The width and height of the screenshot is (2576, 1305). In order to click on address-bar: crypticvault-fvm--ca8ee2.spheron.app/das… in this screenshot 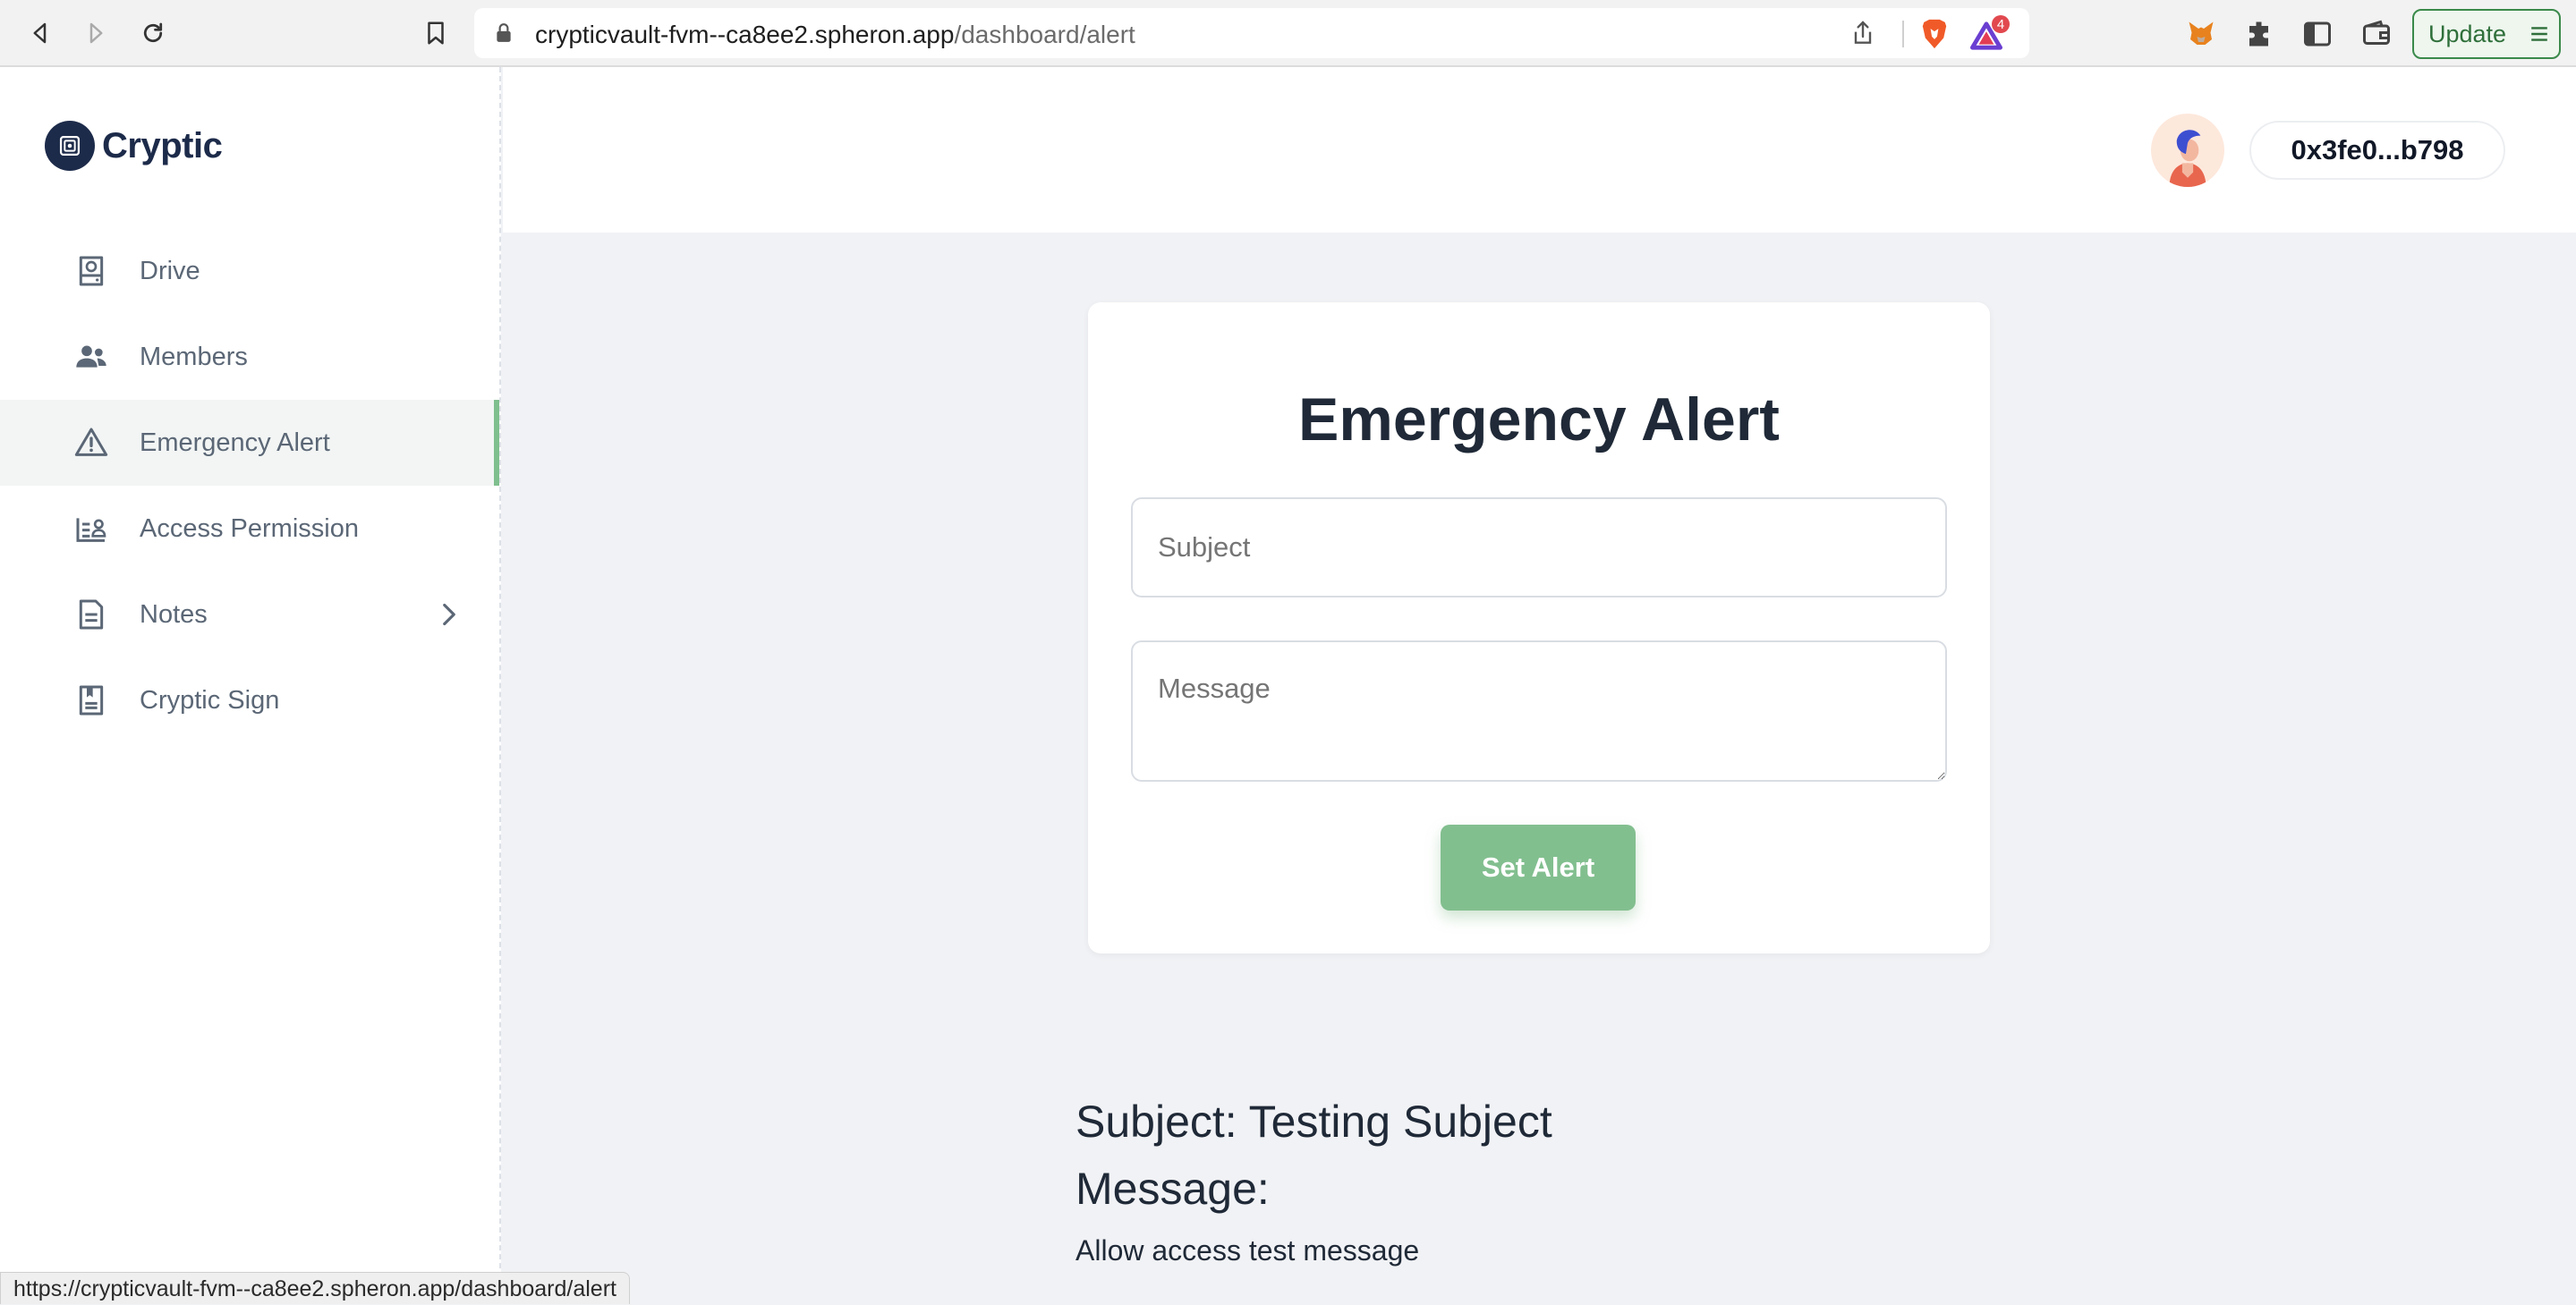, I will do `click(1251, 33)`.